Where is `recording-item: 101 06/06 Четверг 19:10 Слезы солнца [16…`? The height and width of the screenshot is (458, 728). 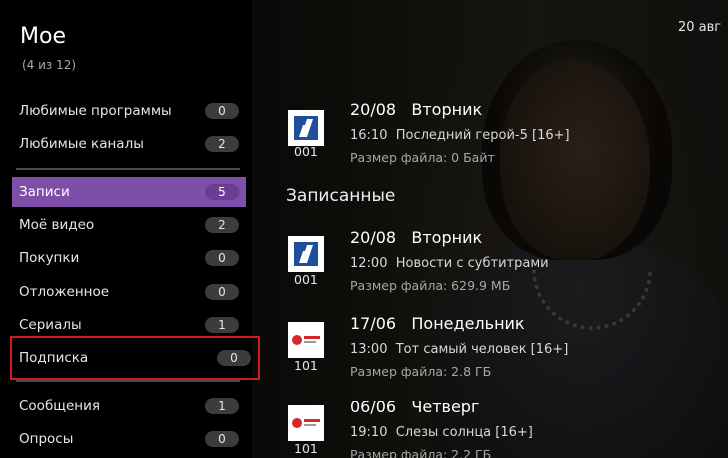
recording-item: 101 06/06 Четверг 19:10 Слезы солнца [16… is located at coordinates (498, 429).